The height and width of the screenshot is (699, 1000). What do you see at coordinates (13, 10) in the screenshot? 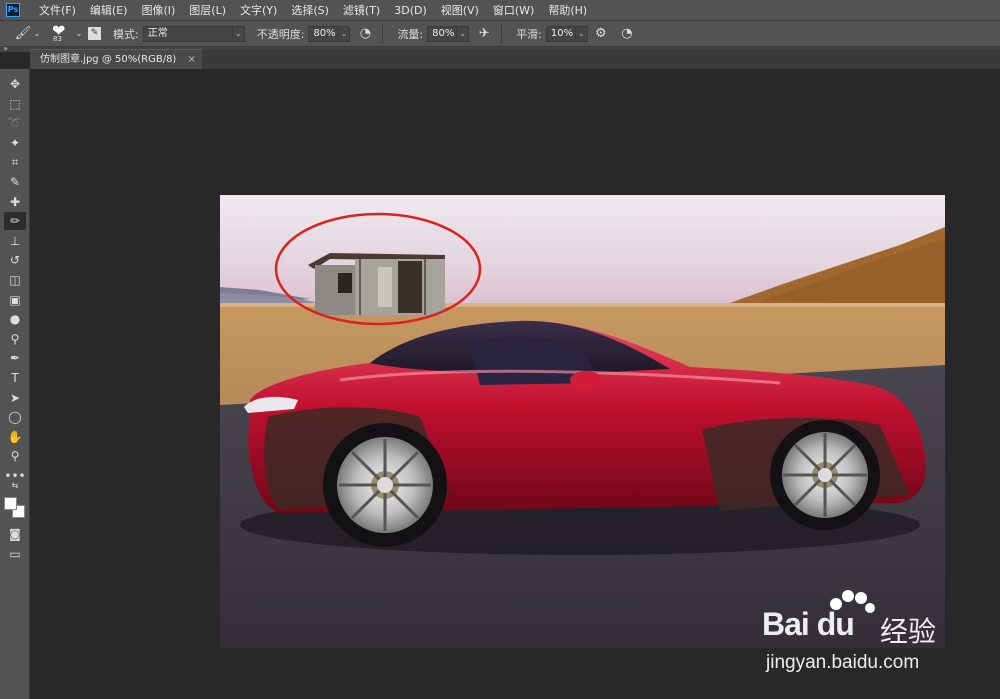
I see `photoshop-logo-icon: Ps` at bounding box center [13, 10].